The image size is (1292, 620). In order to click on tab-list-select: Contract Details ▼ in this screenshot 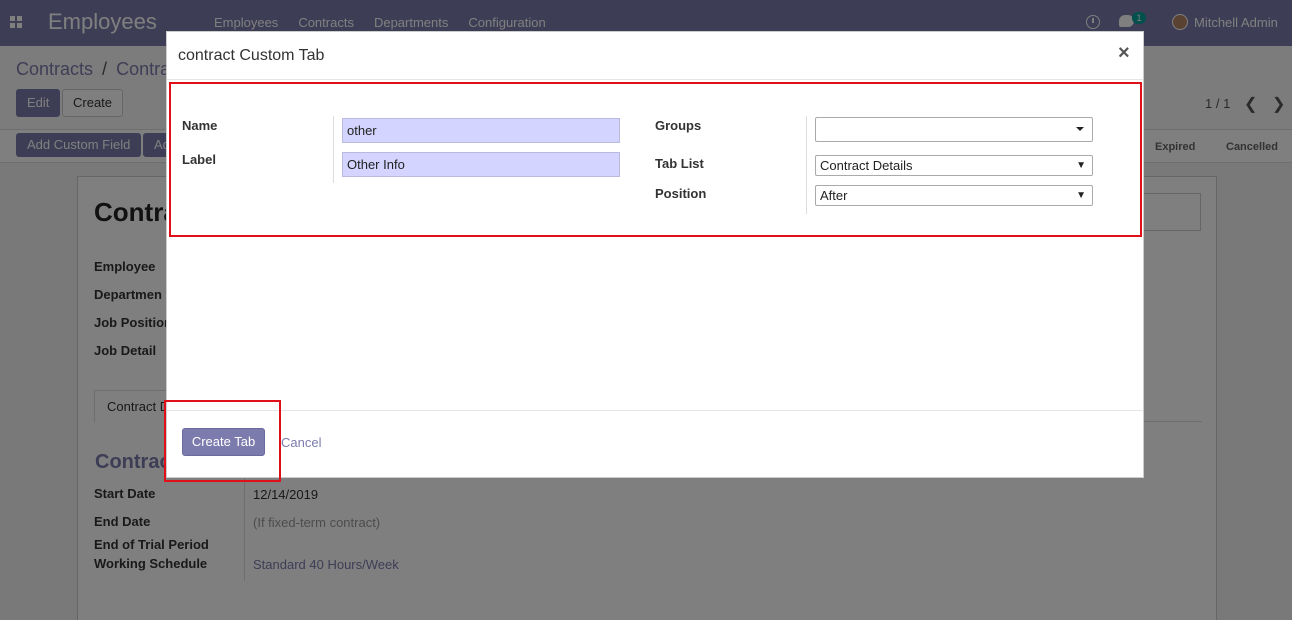, I will do `click(954, 165)`.